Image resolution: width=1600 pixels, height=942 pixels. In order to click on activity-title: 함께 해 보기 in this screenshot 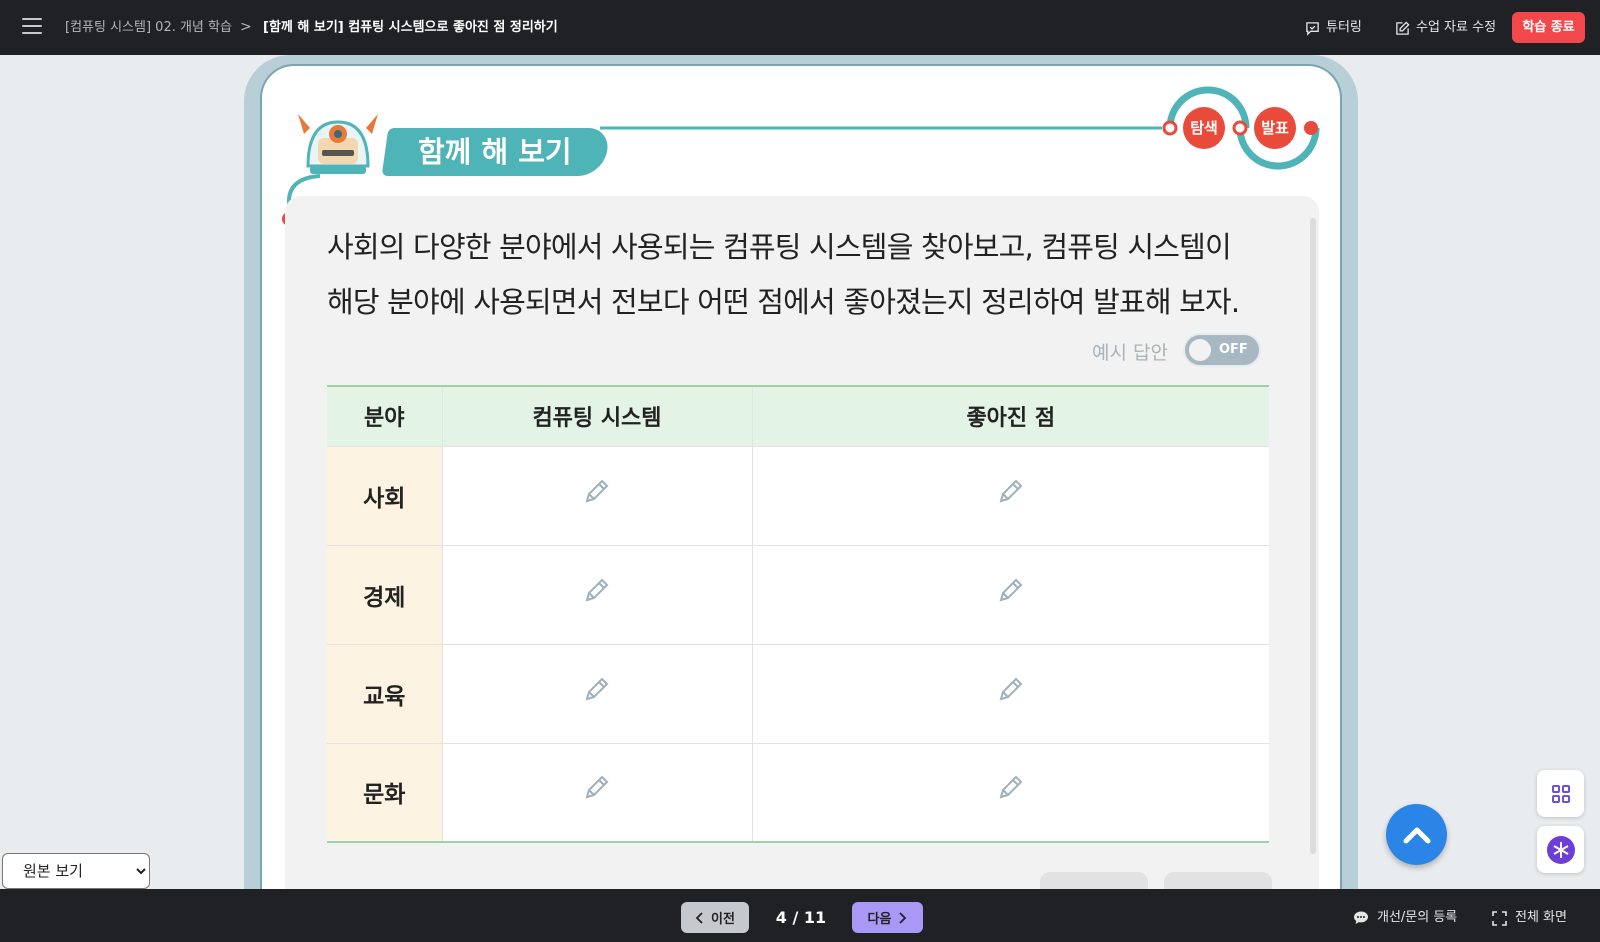, I will do `click(495, 152)`.